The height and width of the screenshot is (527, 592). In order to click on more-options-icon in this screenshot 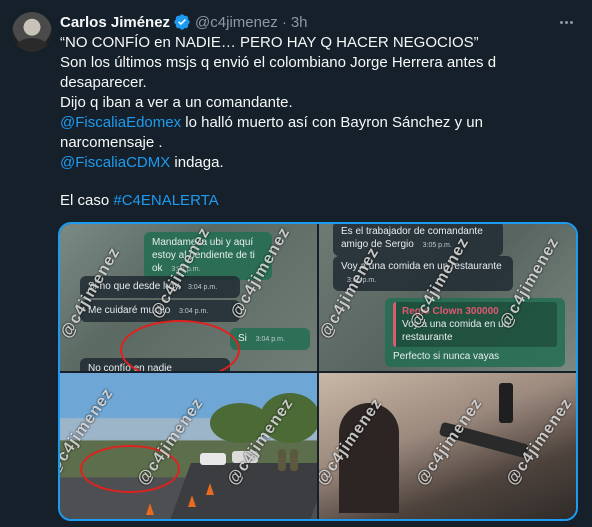, I will do `click(566, 22)`.